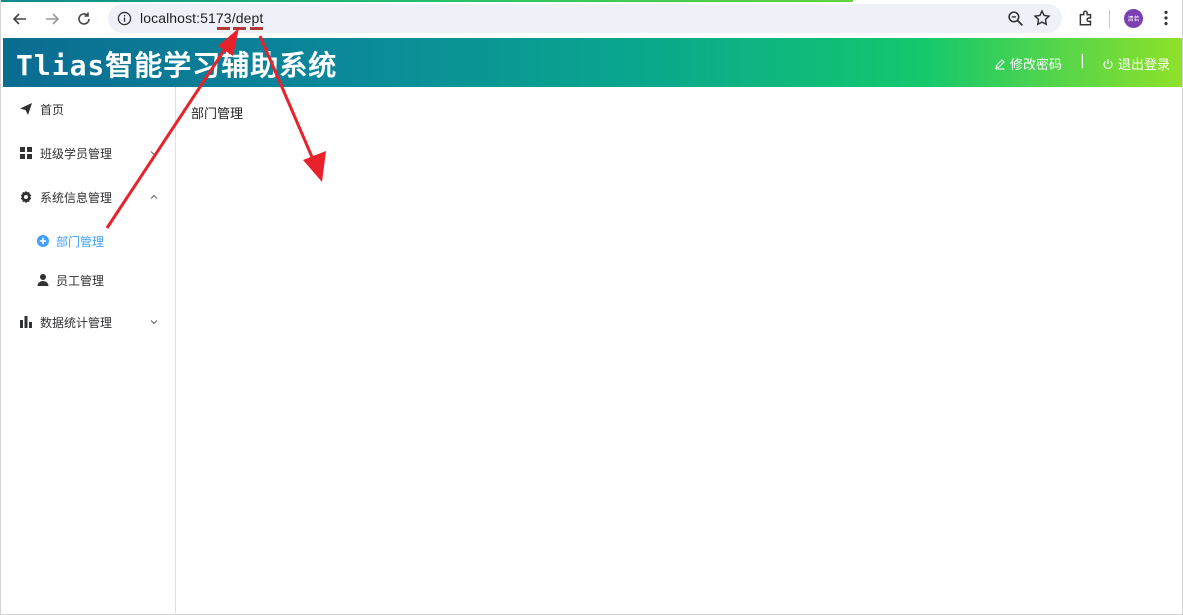 This screenshot has height=615, width=1183. Describe the element at coordinates (80, 241) in the screenshot. I see `sidebar-item-label: 部门管理` at that location.